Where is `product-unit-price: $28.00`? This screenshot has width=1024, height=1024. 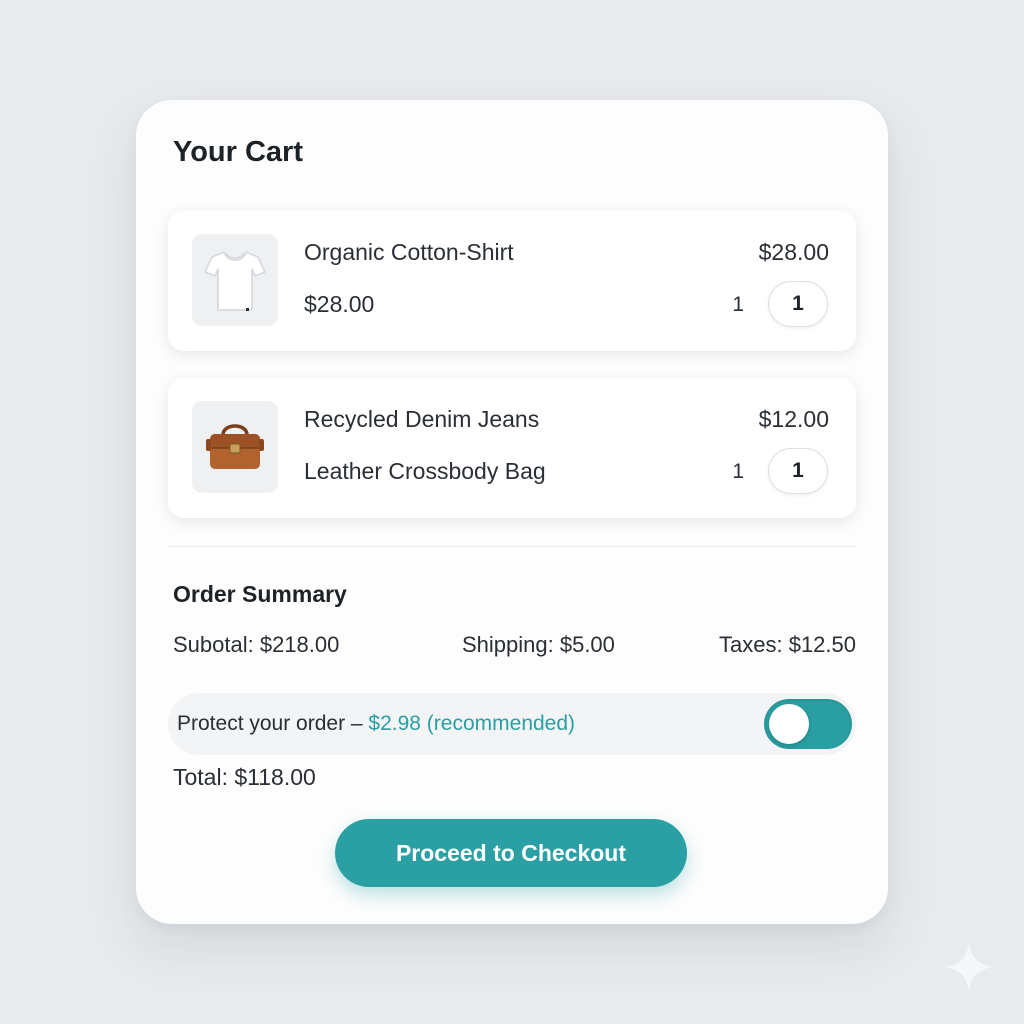
product-unit-price: $28.00 is located at coordinates (339, 304).